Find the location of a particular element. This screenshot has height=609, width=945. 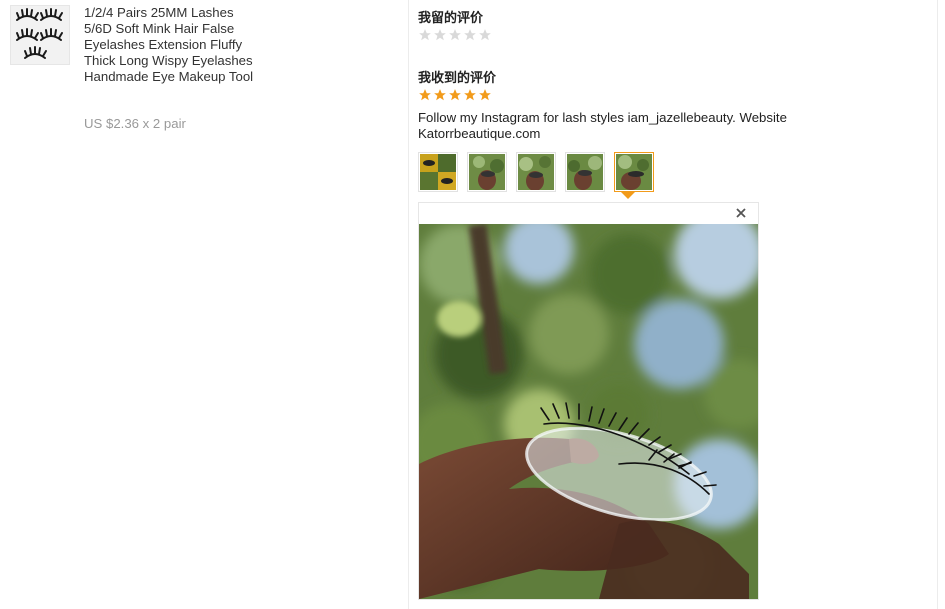

right-border is located at coordinates (937, 304).